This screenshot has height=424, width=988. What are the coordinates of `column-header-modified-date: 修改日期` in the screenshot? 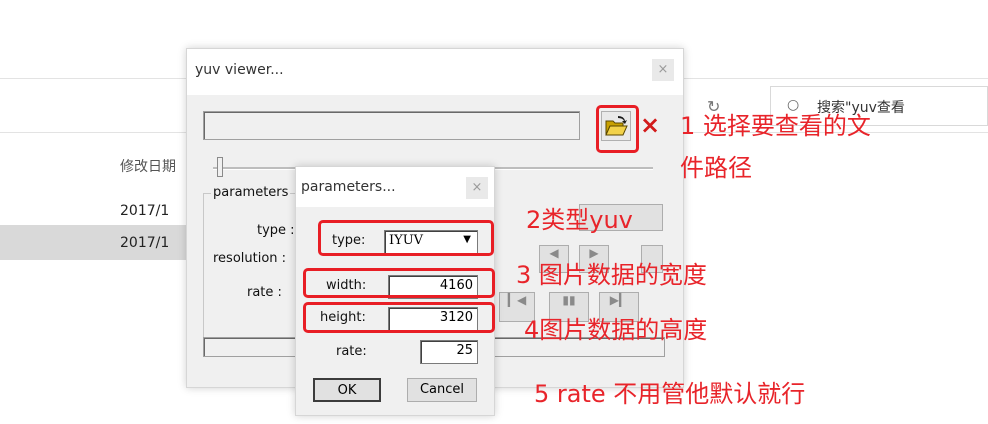 It's located at (148, 166).